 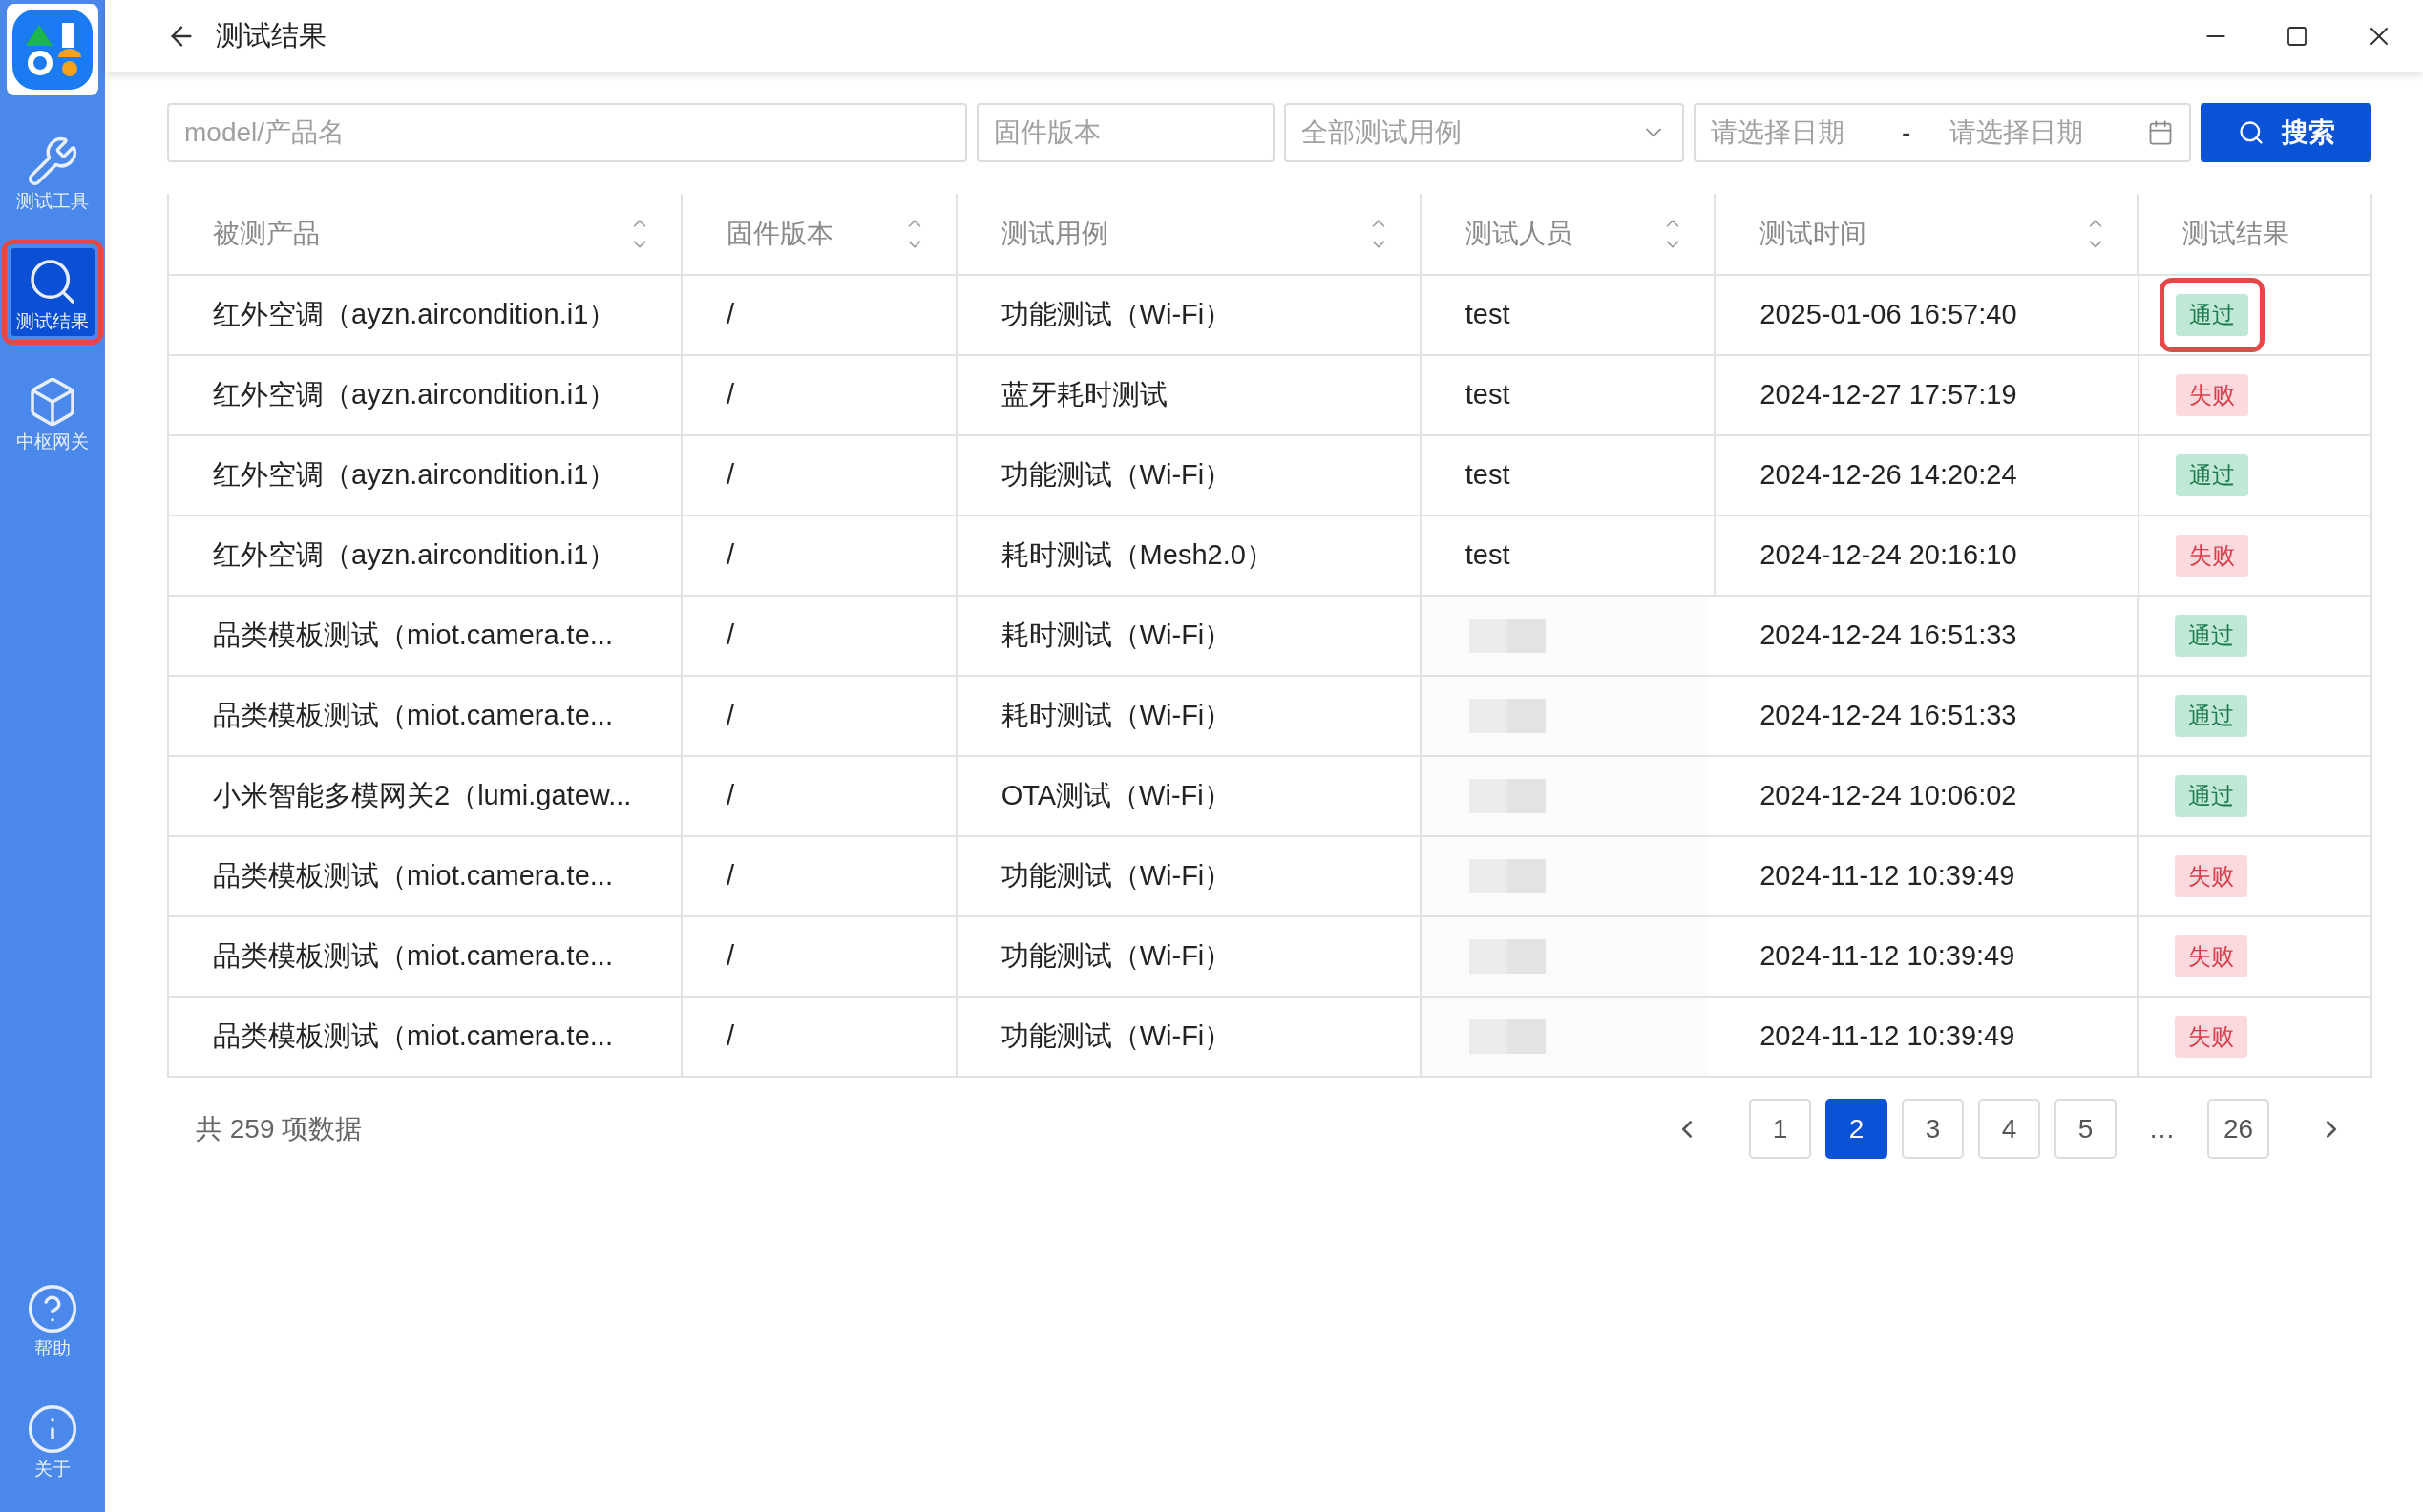 What do you see at coordinates (2238, 1129) in the screenshot?
I see `page-button: 26` at bounding box center [2238, 1129].